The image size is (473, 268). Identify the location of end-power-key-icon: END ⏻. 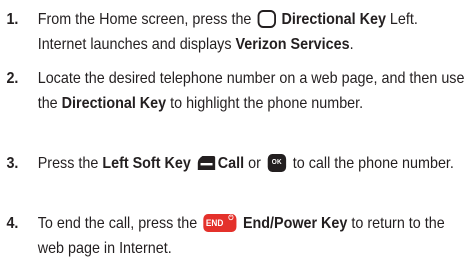
(220, 222).